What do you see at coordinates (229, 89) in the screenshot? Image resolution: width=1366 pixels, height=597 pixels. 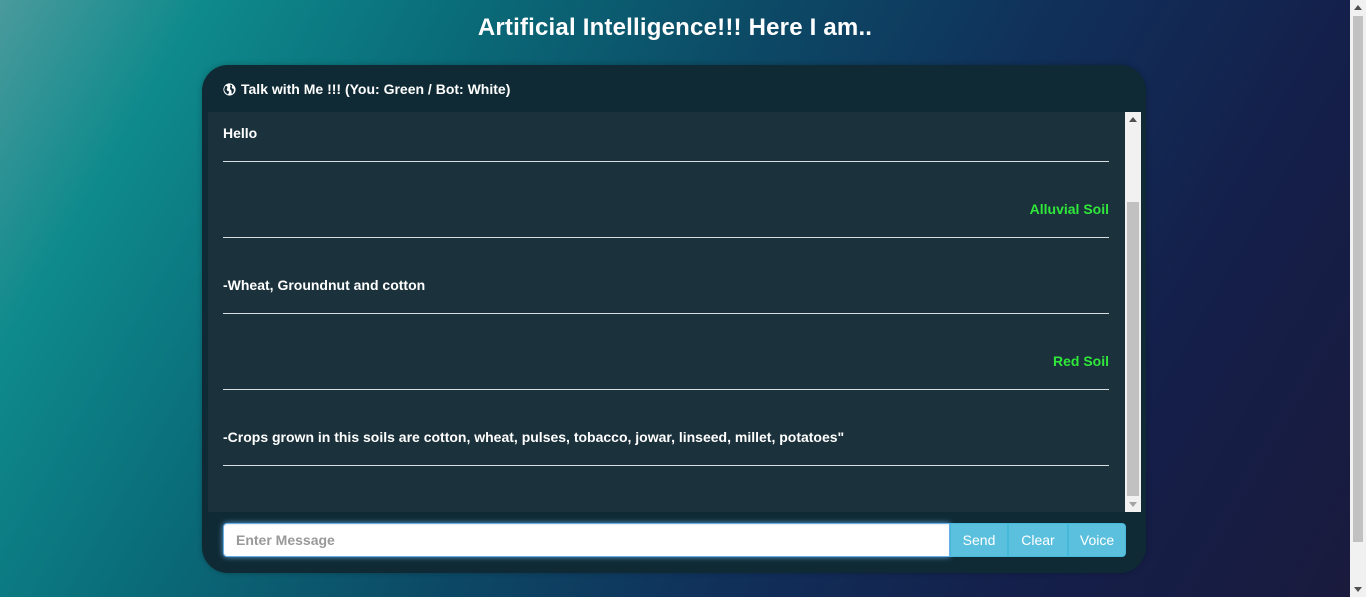 I see `globe-icon` at bounding box center [229, 89].